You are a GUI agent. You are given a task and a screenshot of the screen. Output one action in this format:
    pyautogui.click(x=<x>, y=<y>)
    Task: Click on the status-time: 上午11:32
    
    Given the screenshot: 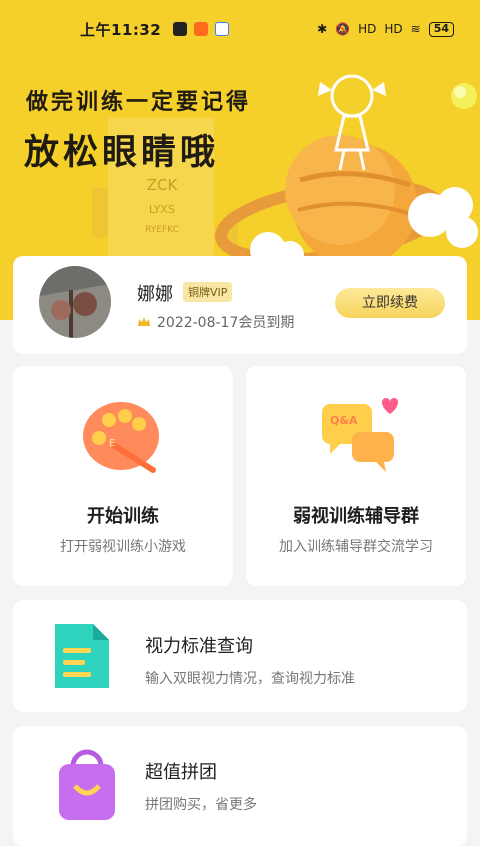 What is the action you would take?
    pyautogui.click(x=121, y=29)
    